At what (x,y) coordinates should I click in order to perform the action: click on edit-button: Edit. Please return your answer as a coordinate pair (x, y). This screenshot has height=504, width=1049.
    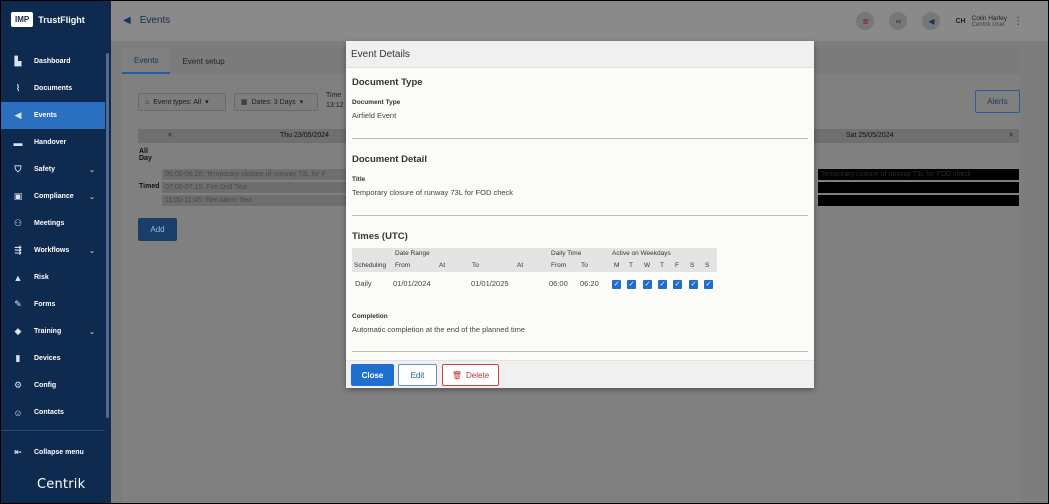
    Looking at the image, I should click on (417, 375).